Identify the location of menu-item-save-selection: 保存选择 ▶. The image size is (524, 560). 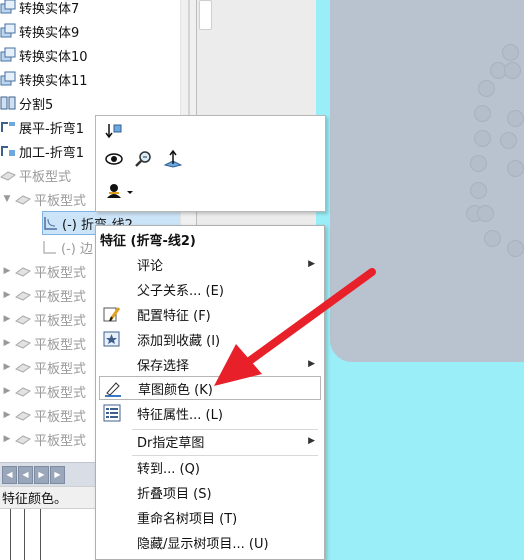
(210, 364).